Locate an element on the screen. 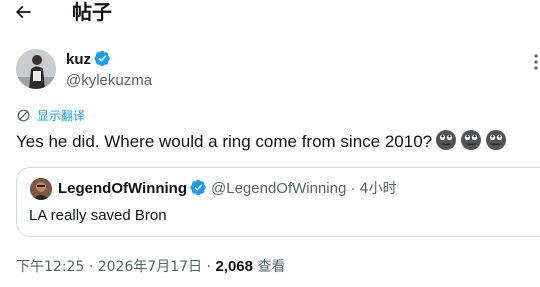 This screenshot has width=540, height=287. quote-timestamp: 4小时 is located at coordinates (378, 189).